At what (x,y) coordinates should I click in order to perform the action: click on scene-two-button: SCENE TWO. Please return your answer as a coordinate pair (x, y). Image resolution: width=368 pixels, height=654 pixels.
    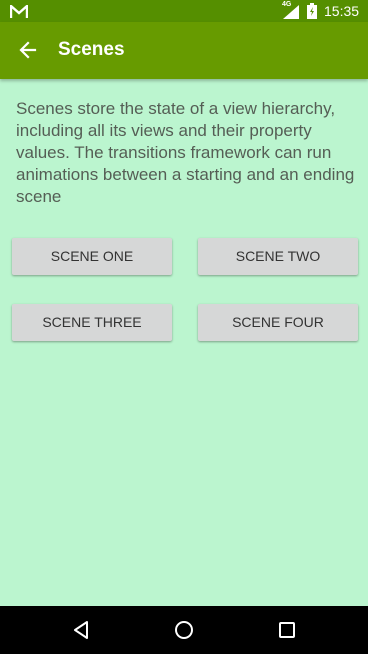
    Looking at the image, I should click on (278, 256).